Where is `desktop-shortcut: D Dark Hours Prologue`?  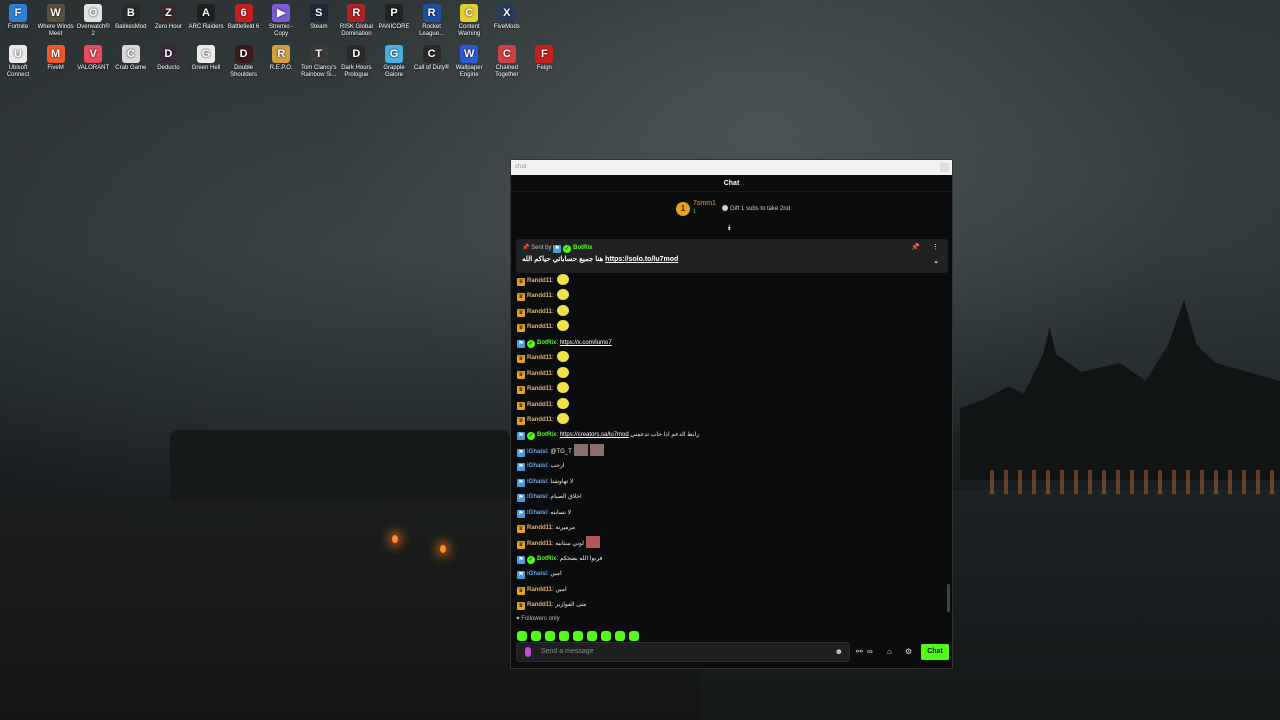 desktop-shortcut: D Dark Hours Prologue is located at coordinates (356, 62).